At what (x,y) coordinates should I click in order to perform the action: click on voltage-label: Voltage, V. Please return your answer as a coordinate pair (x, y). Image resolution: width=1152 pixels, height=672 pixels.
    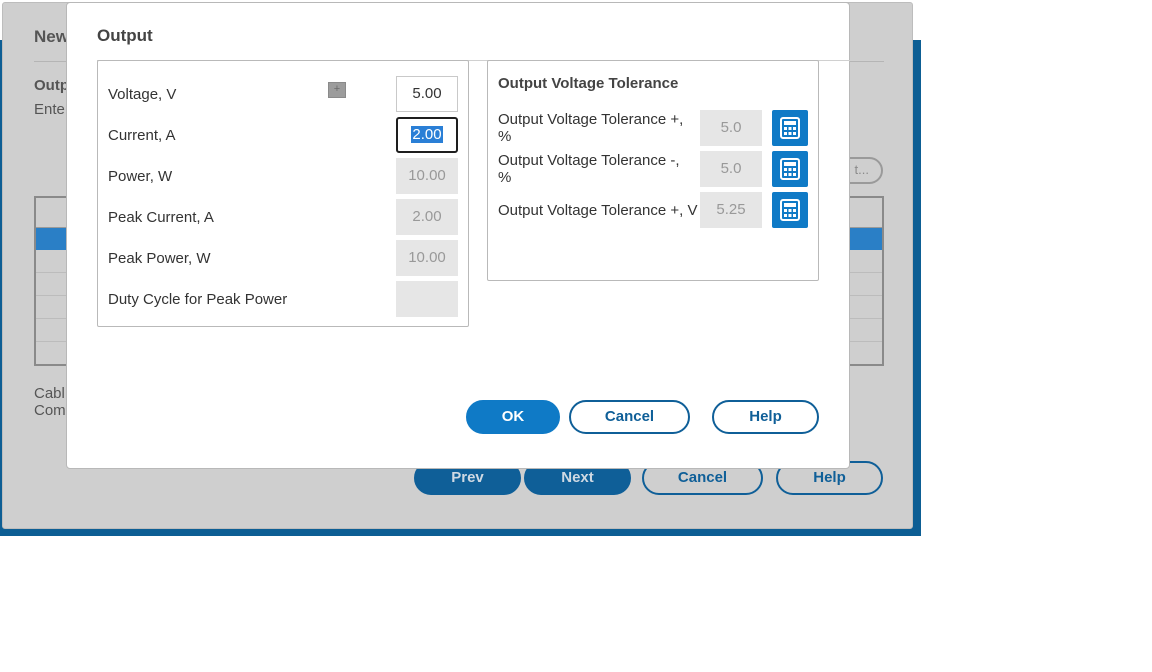
    Looking at the image, I should click on (142, 94).